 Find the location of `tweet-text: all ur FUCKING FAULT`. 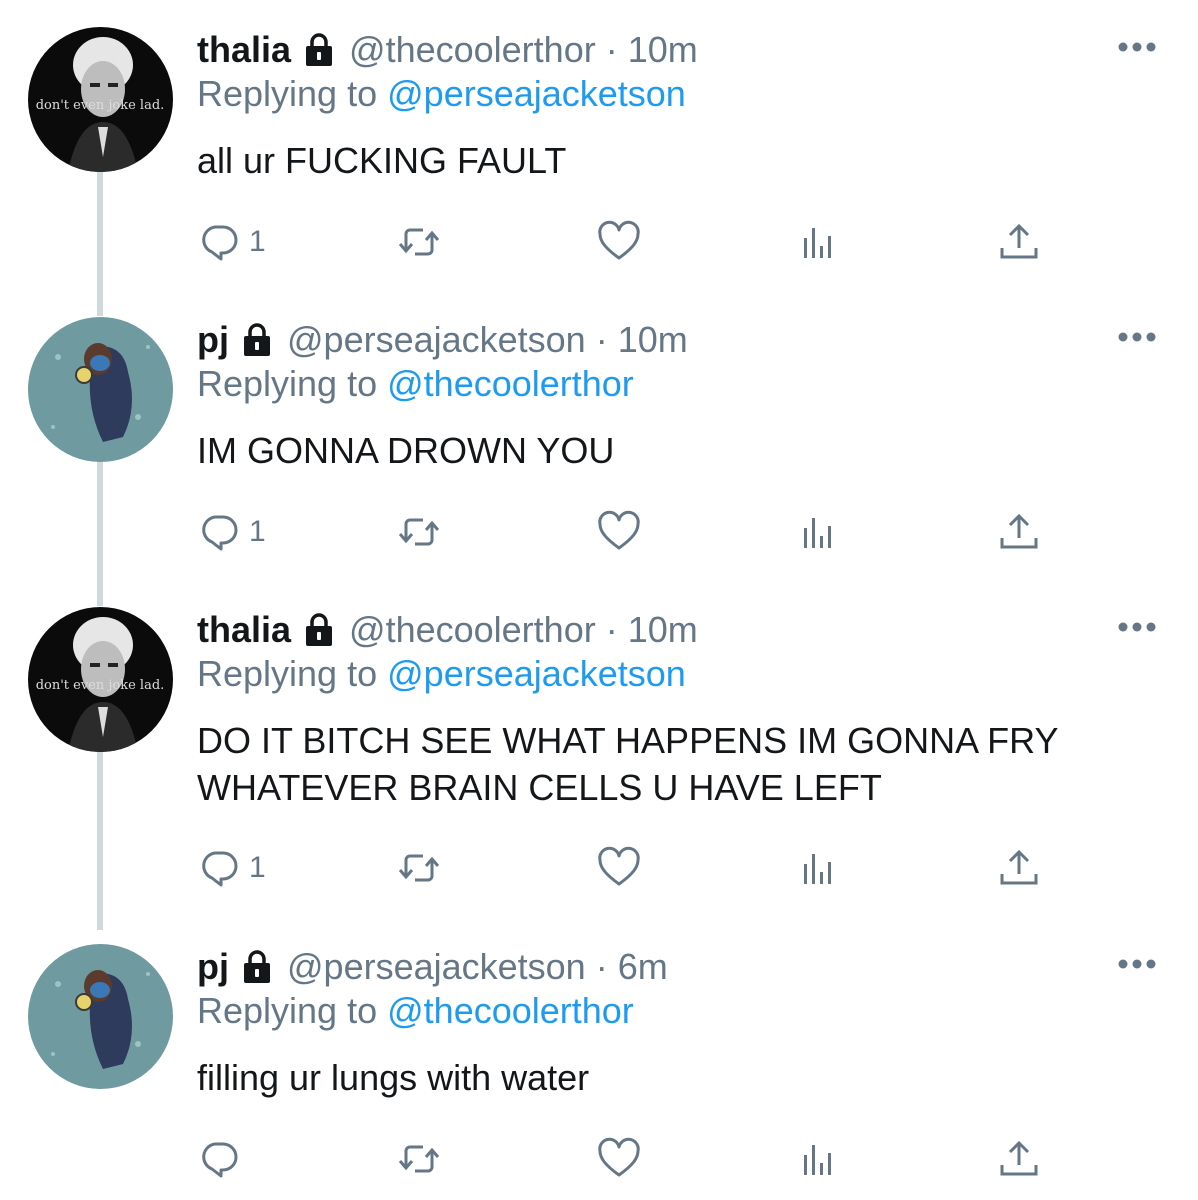

tweet-text: all ur FUCKING FAULT is located at coordinates (382, 160).